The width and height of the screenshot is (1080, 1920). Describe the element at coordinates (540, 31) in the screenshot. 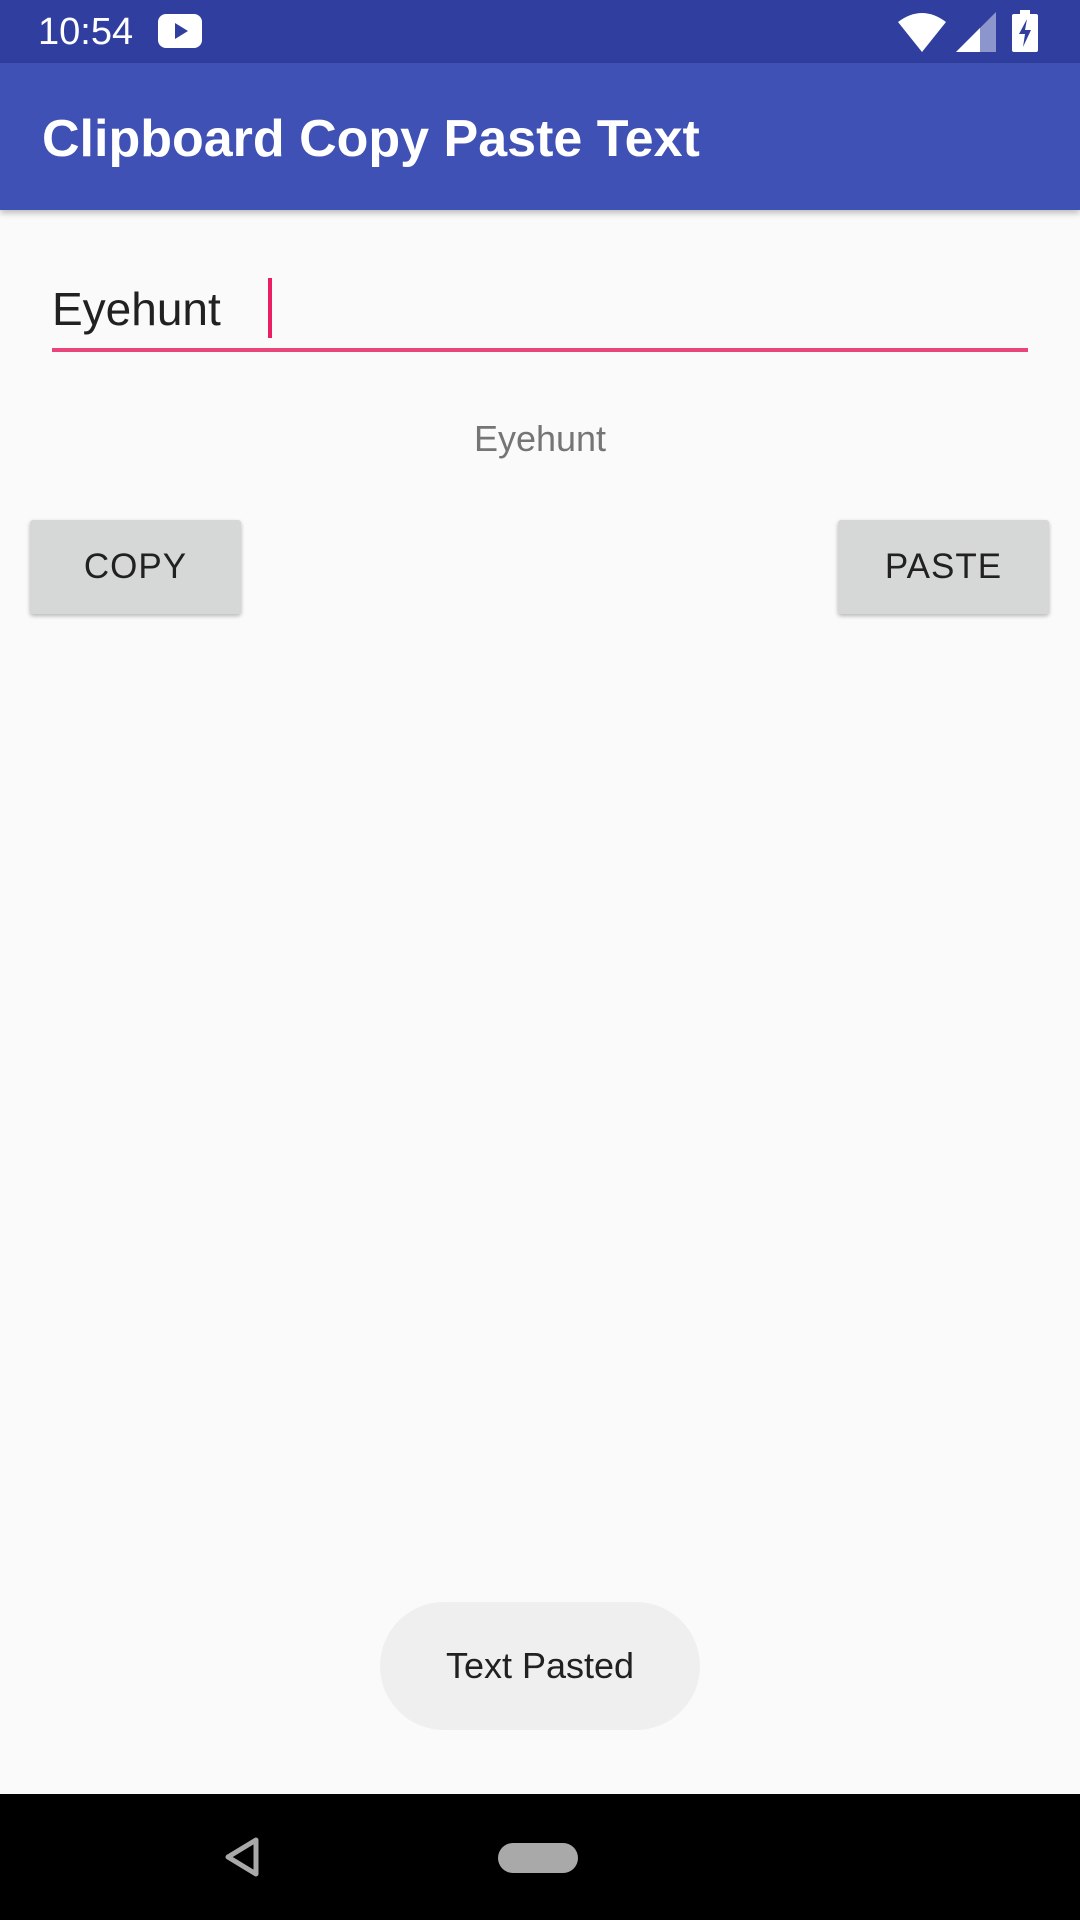

I see `status-bar: 10:54` at that location.